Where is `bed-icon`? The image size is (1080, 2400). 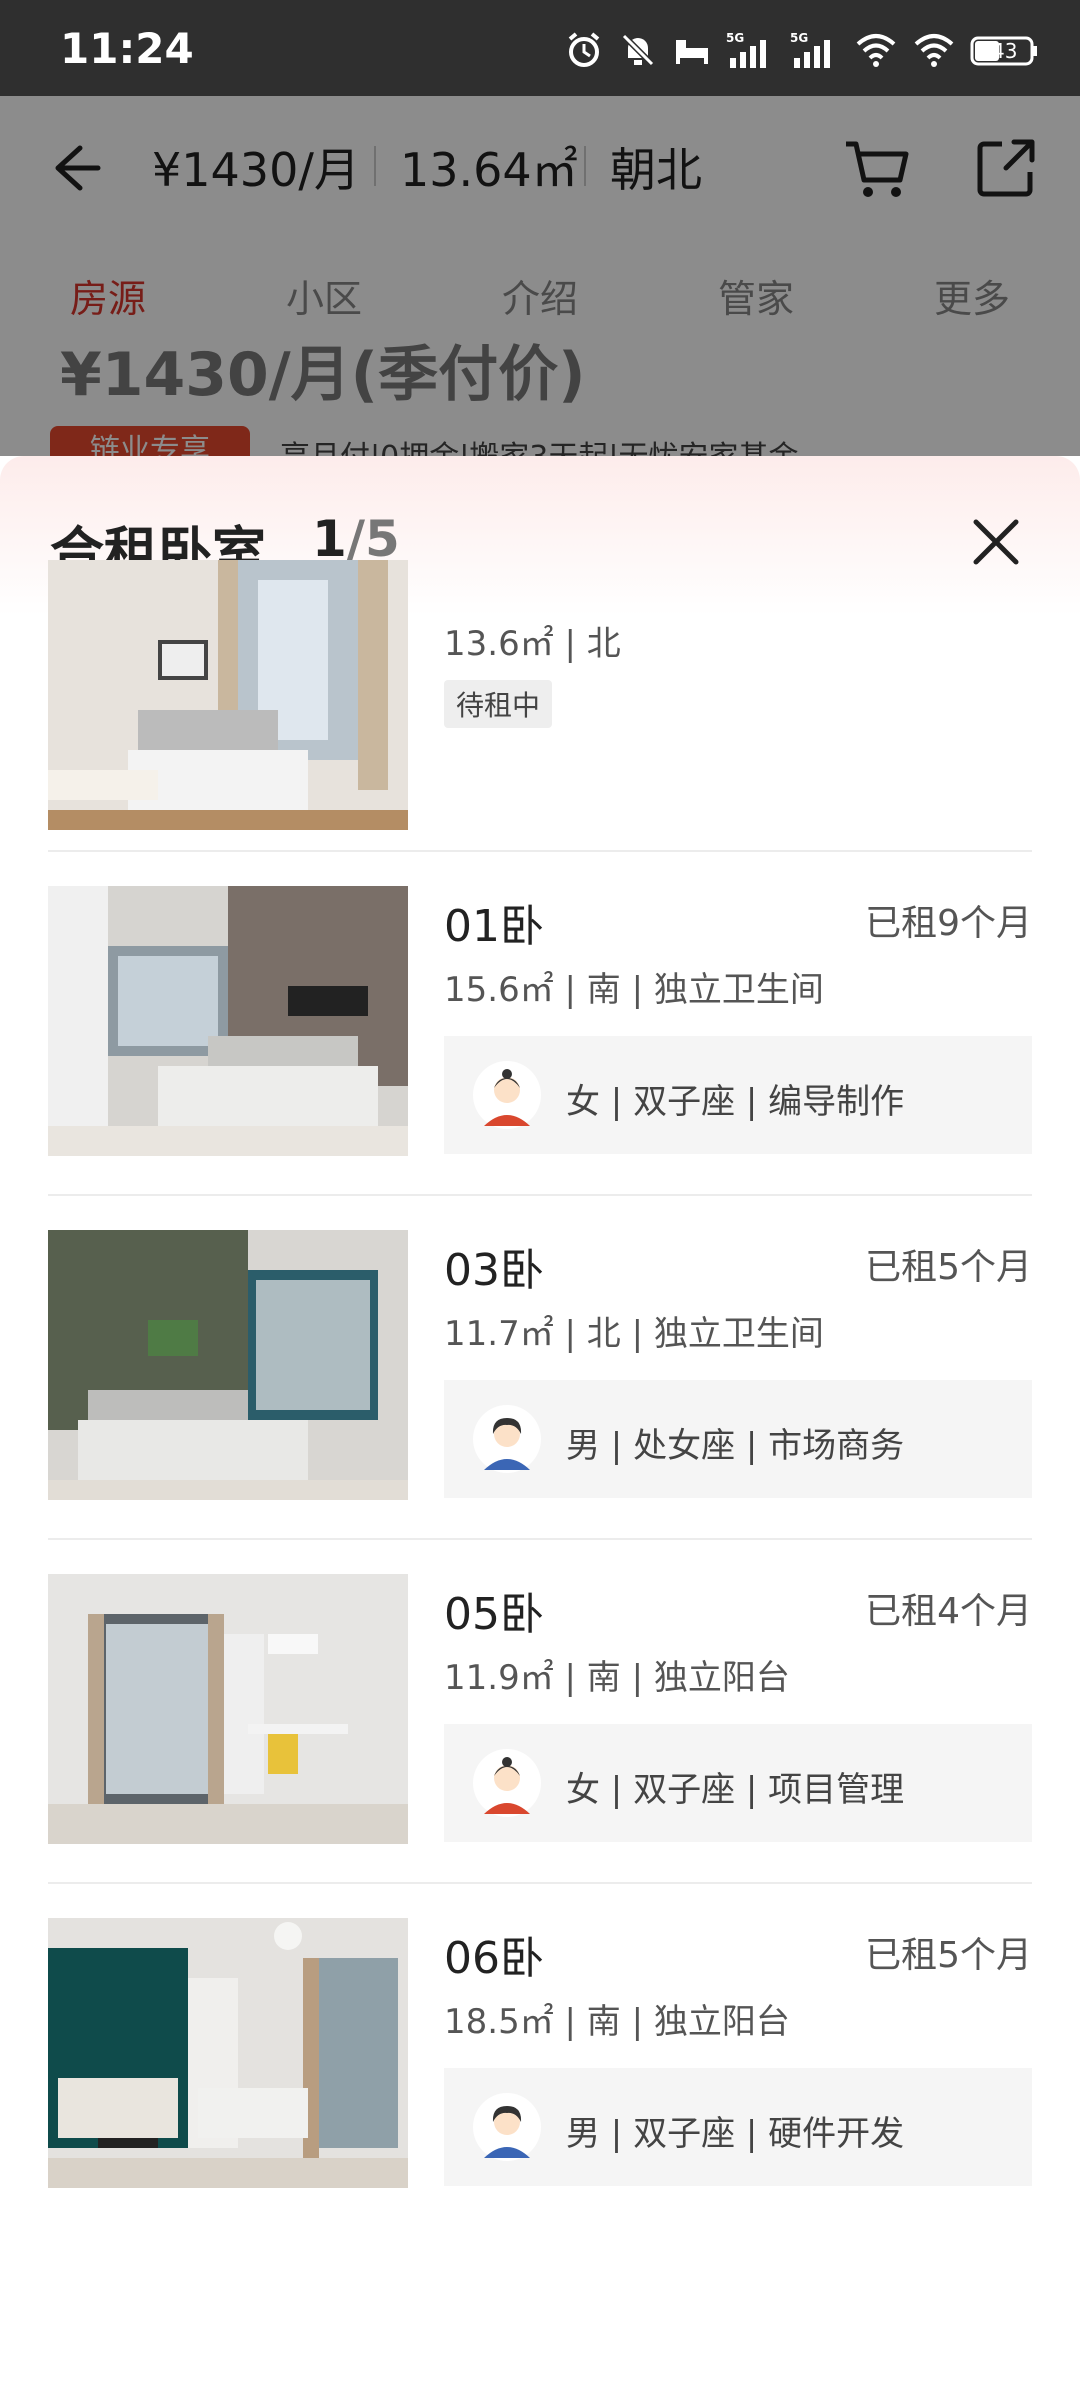
bed-icon is located at coordinates (692, 52).